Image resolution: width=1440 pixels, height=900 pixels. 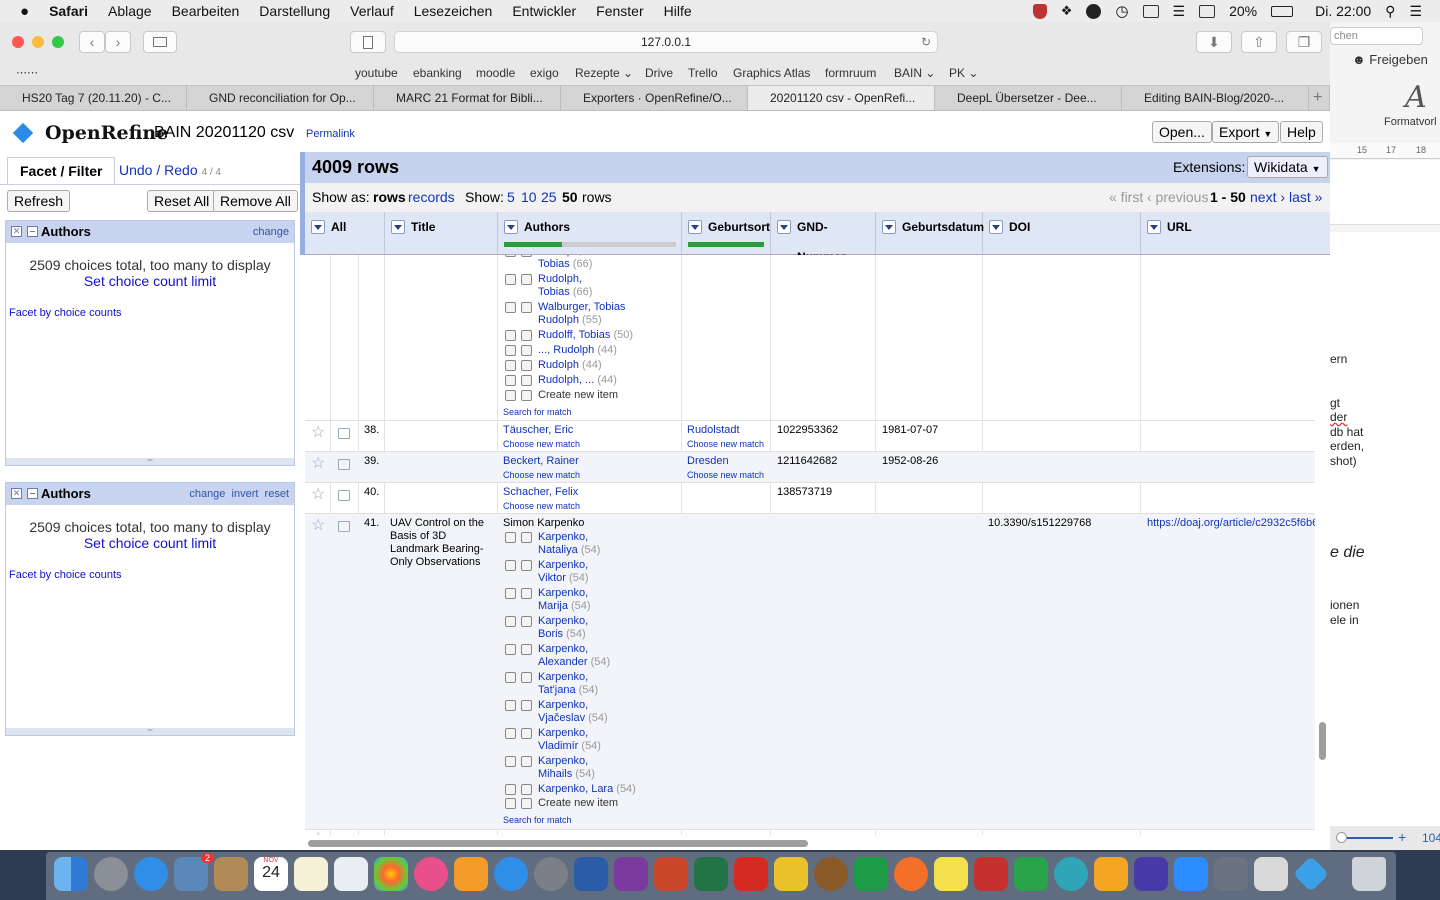 What do you see at coordinates (991, 874) in the screenshot?
I see `zotero-icon` at bounding box center [991, 874].